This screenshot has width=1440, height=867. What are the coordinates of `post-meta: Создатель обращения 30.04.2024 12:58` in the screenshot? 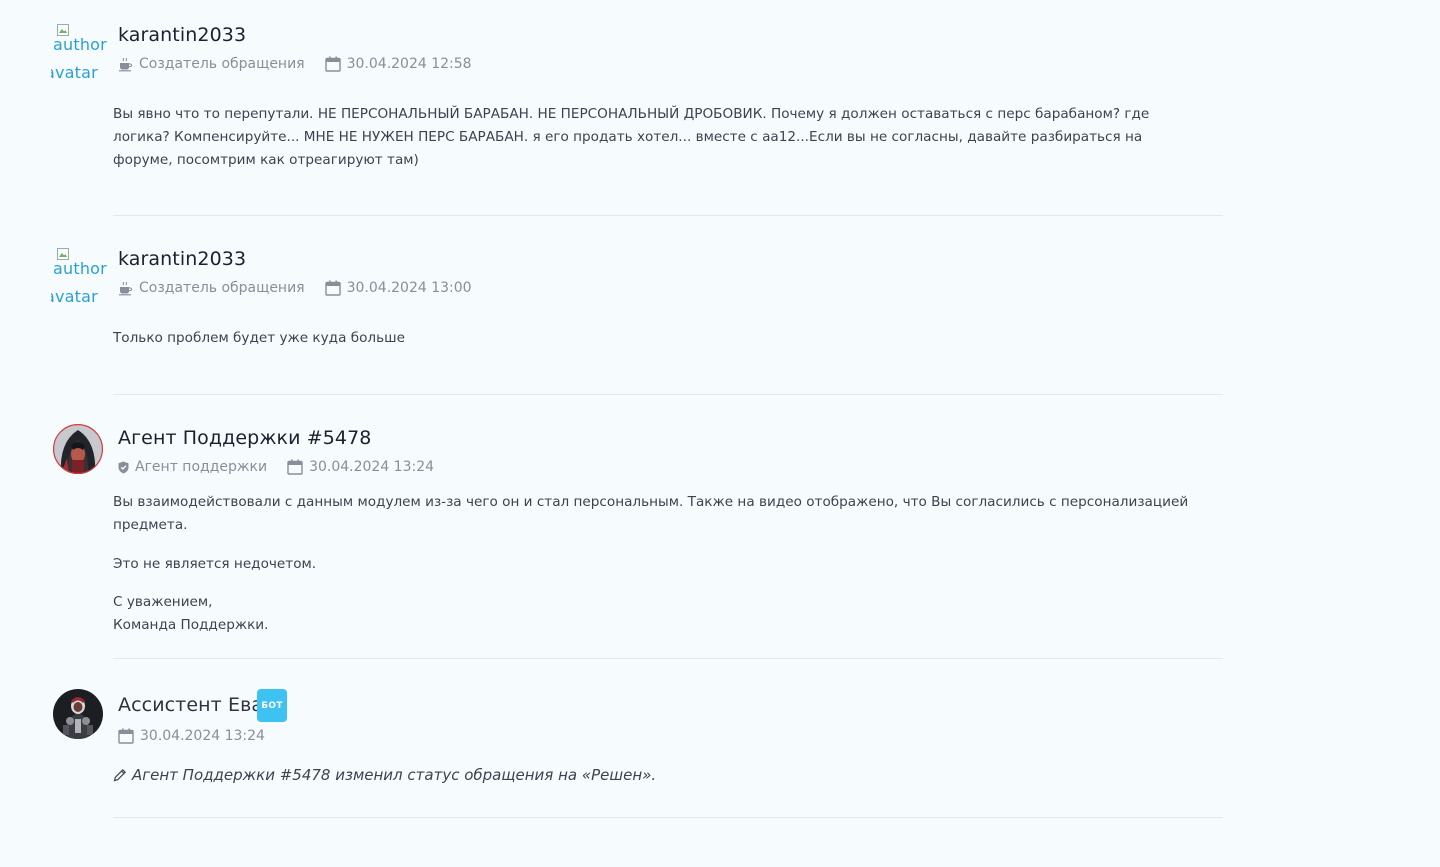 It's located at (295, 64).